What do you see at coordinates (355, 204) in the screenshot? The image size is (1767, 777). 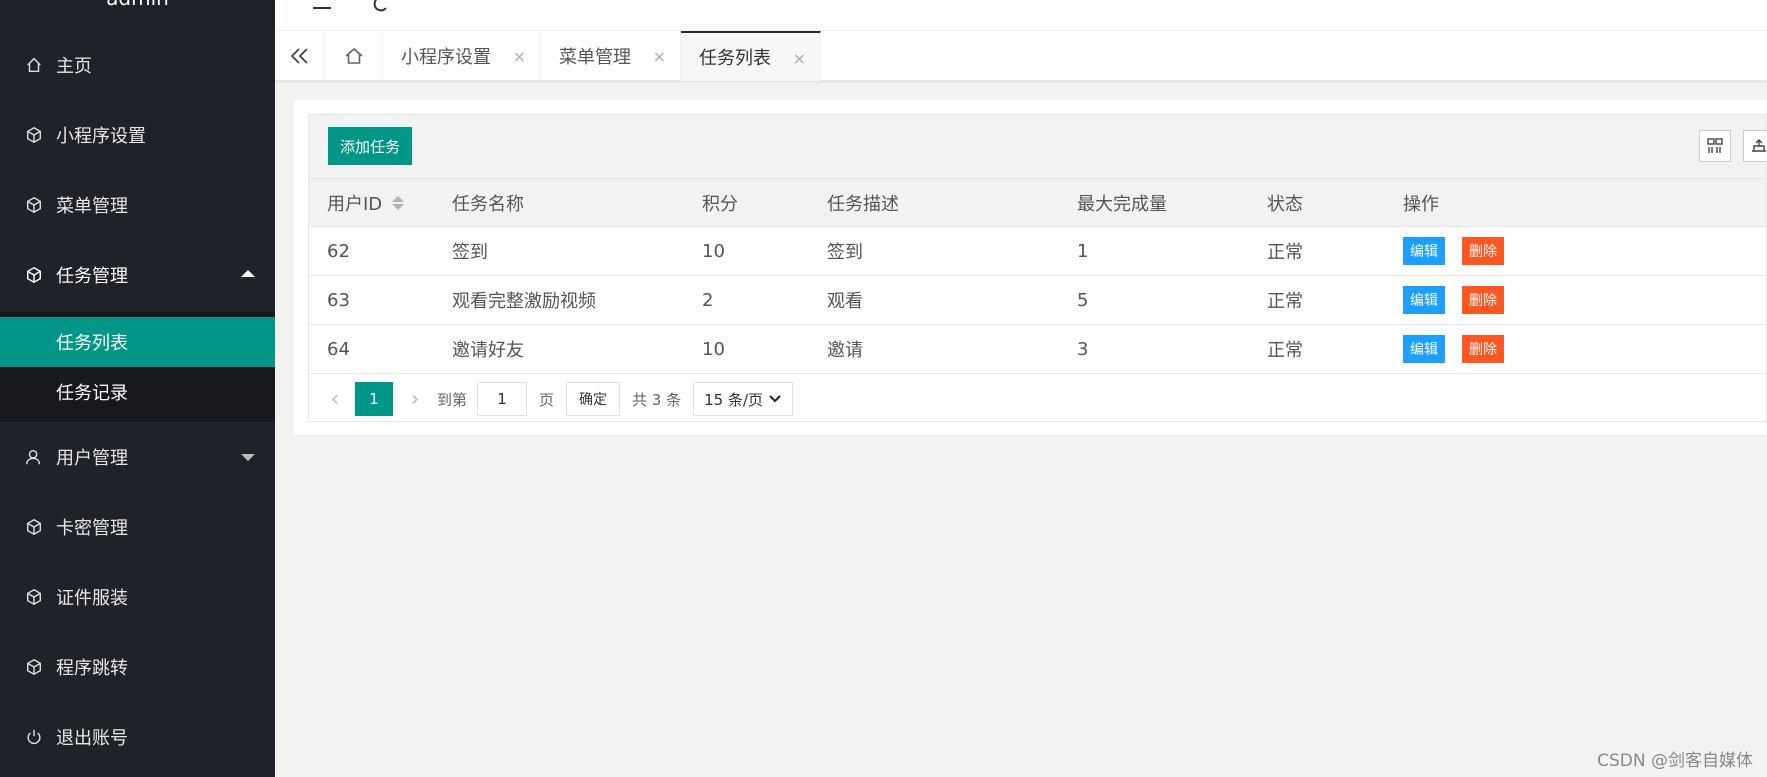 I see `header-label: 用户ID` at bounding box center [355, 204].